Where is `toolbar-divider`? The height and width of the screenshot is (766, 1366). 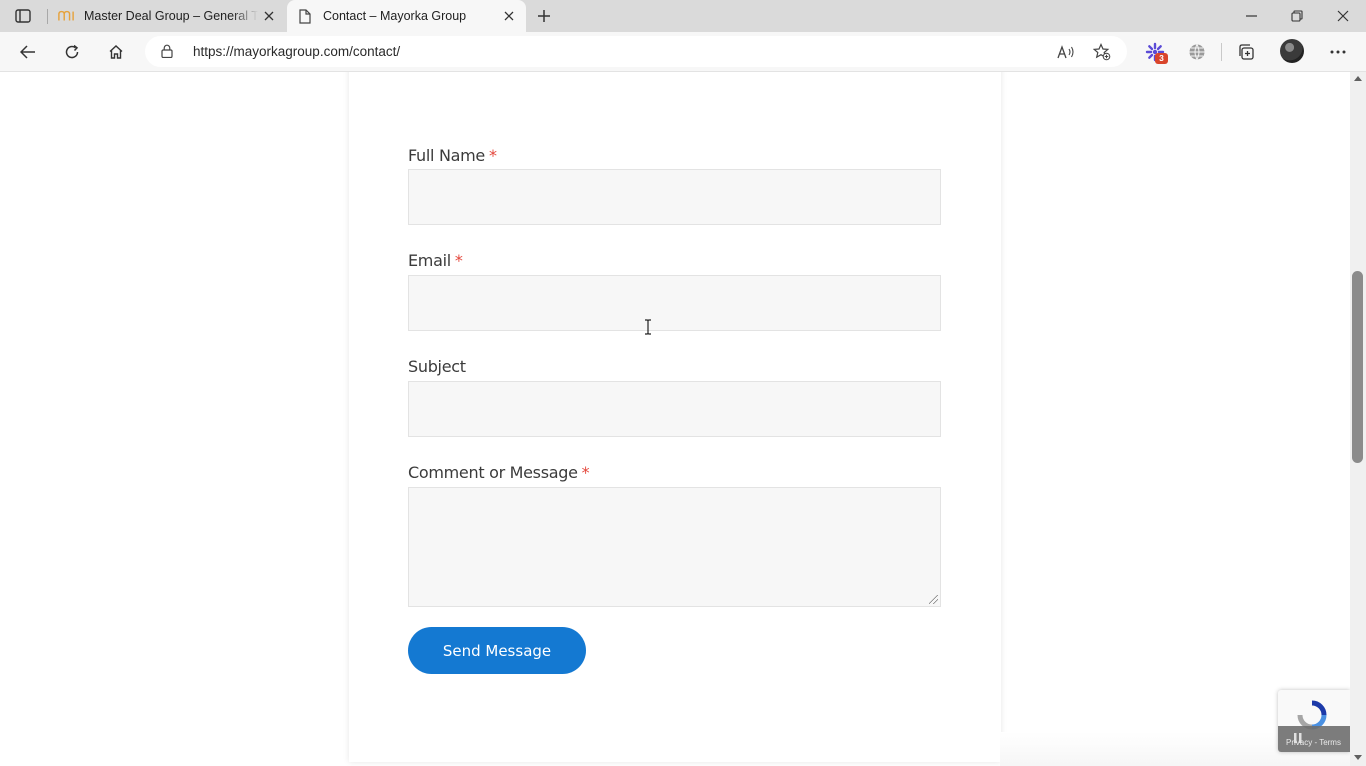
toolbar-divider is located at coordinates (1221, 52).